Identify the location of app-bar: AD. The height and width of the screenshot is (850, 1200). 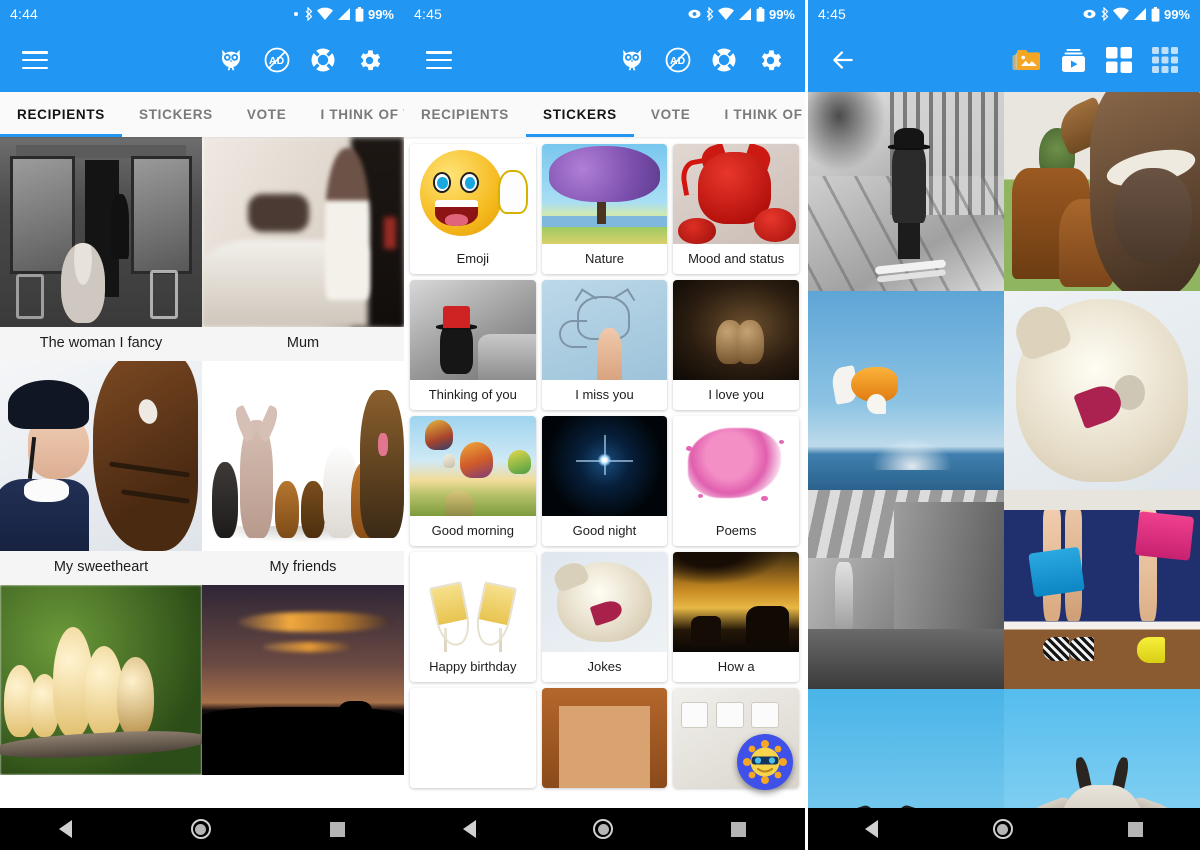
(202, 60).